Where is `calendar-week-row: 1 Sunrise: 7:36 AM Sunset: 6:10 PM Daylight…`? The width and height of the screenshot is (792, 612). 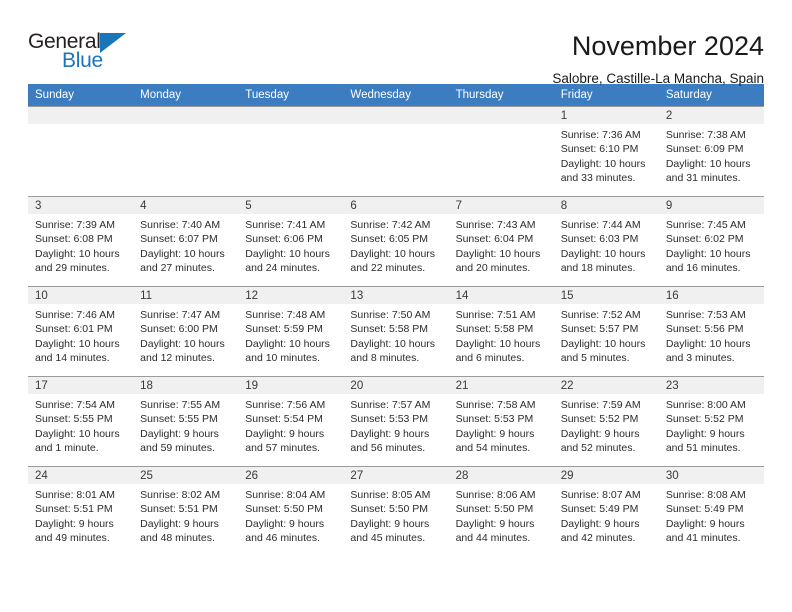
calendar-week-row: 1 Sunrise: 7:36 AM Sunset: 6:10 PM Daylight… is located at coordinates (396, 151).